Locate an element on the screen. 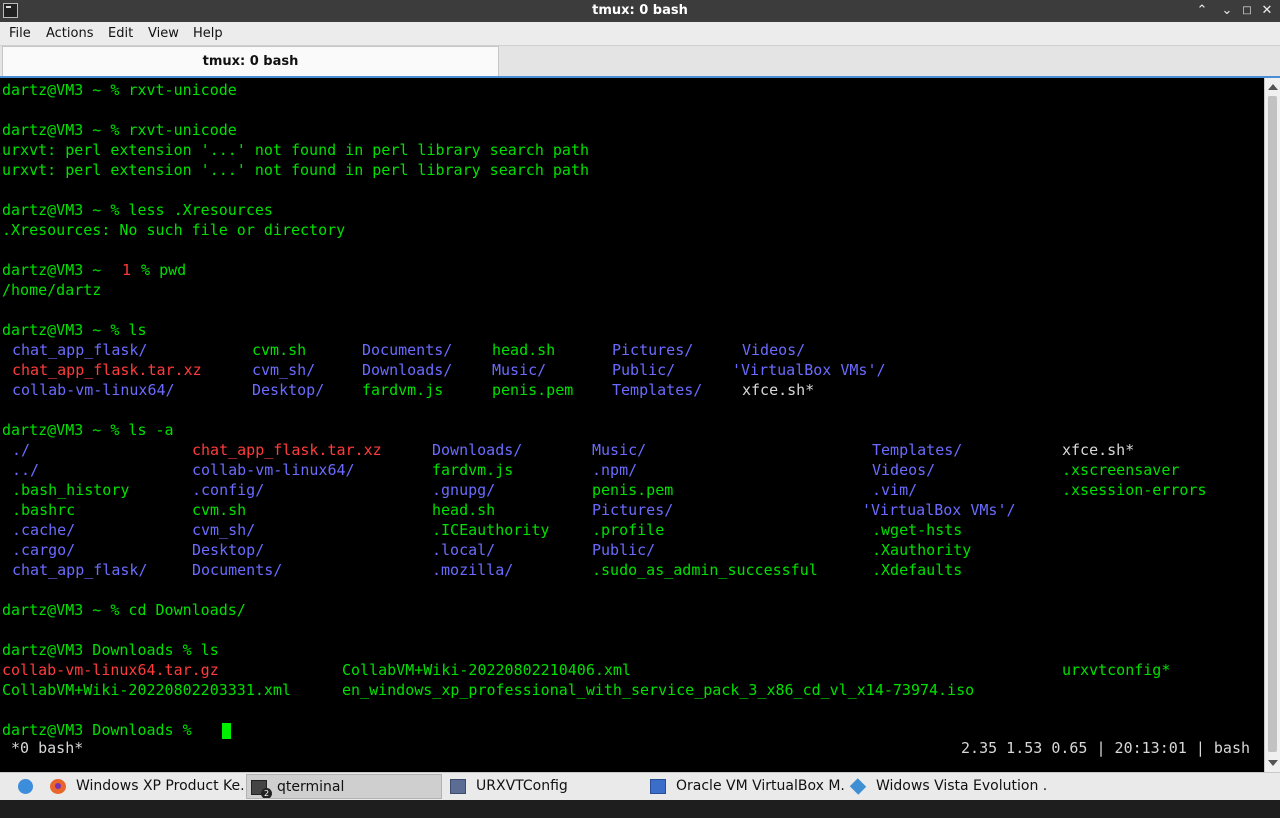  terminal-line: .Xresources: No such file or directory is located at coordinates (631, 230).